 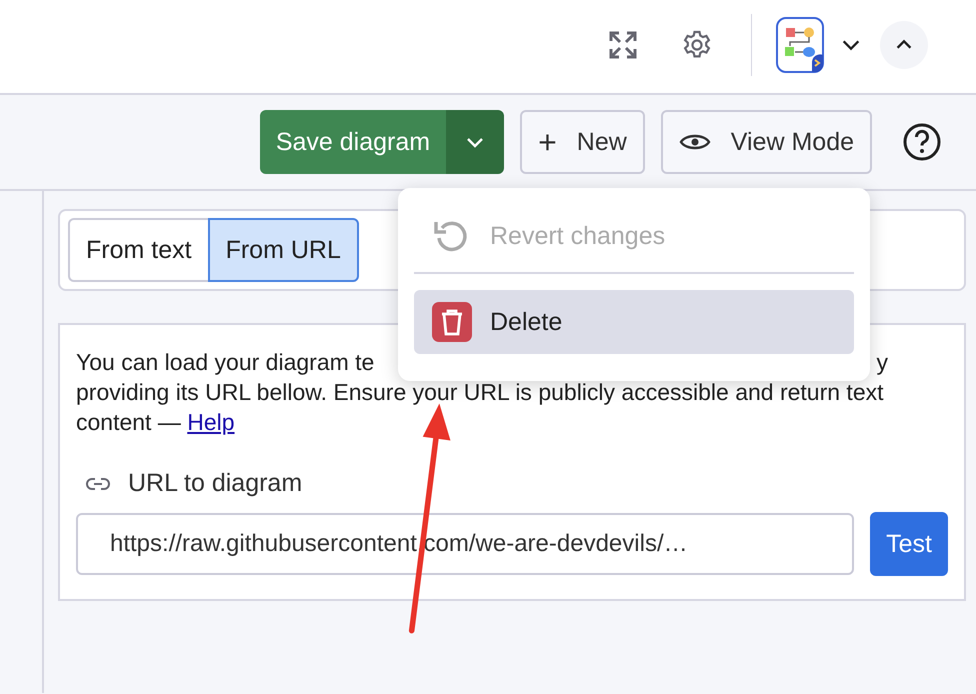 I want to click on field-label: URL to diagram, so click(x=215, y=483).